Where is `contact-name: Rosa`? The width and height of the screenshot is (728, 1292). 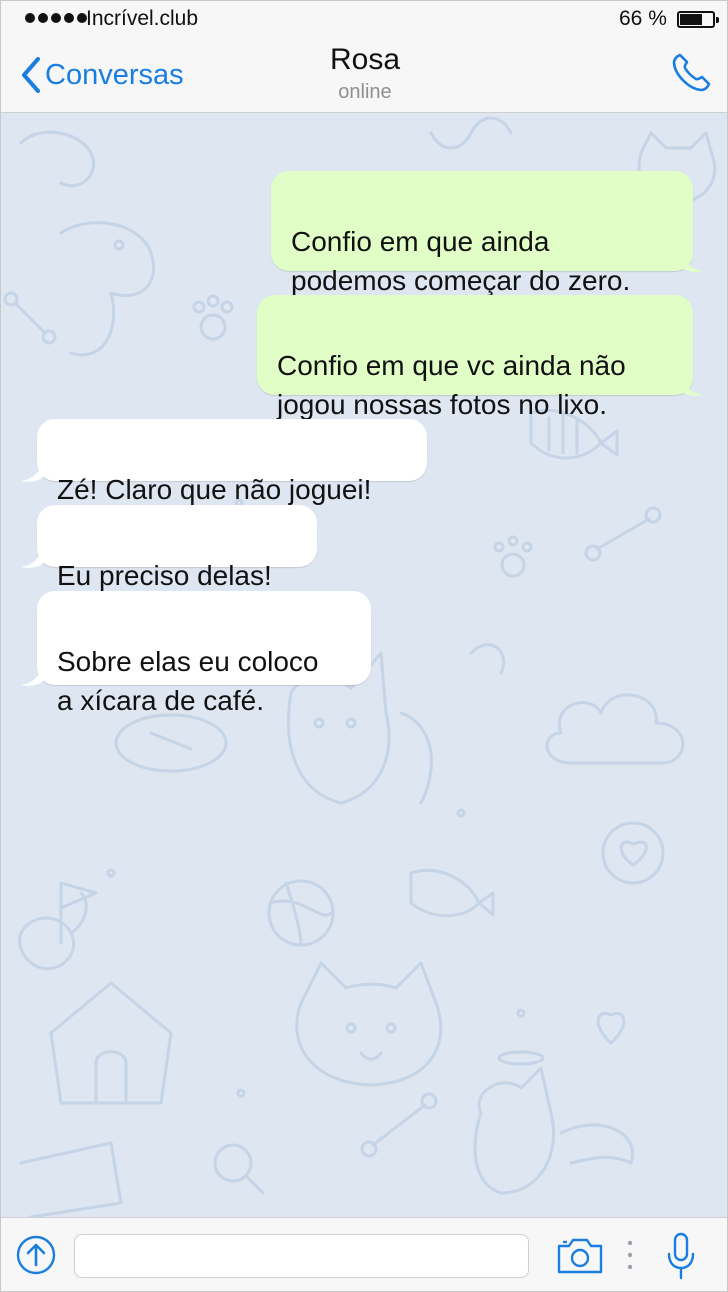
contact-name: Rosa is located at coordinates (364, 60).